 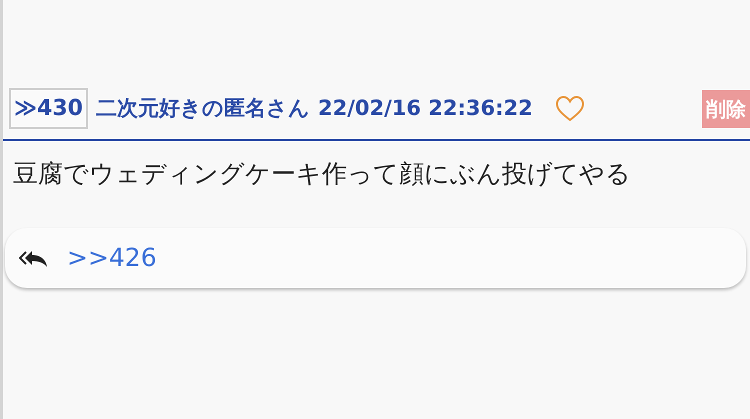 I want to click on post-date: 22/02/16 22:36:22, so click(x=425, y=108).